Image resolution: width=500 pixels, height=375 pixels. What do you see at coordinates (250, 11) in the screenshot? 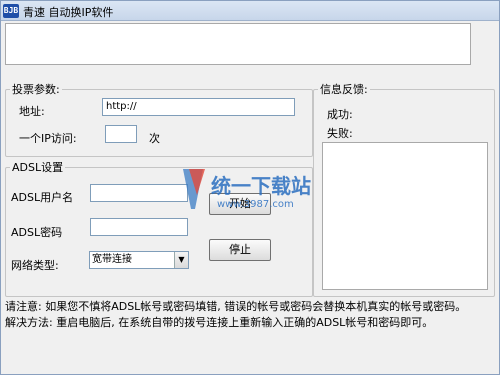
I see `title-bar: BJB 青速 自动换IP软件` at bounding box center [250, 11].